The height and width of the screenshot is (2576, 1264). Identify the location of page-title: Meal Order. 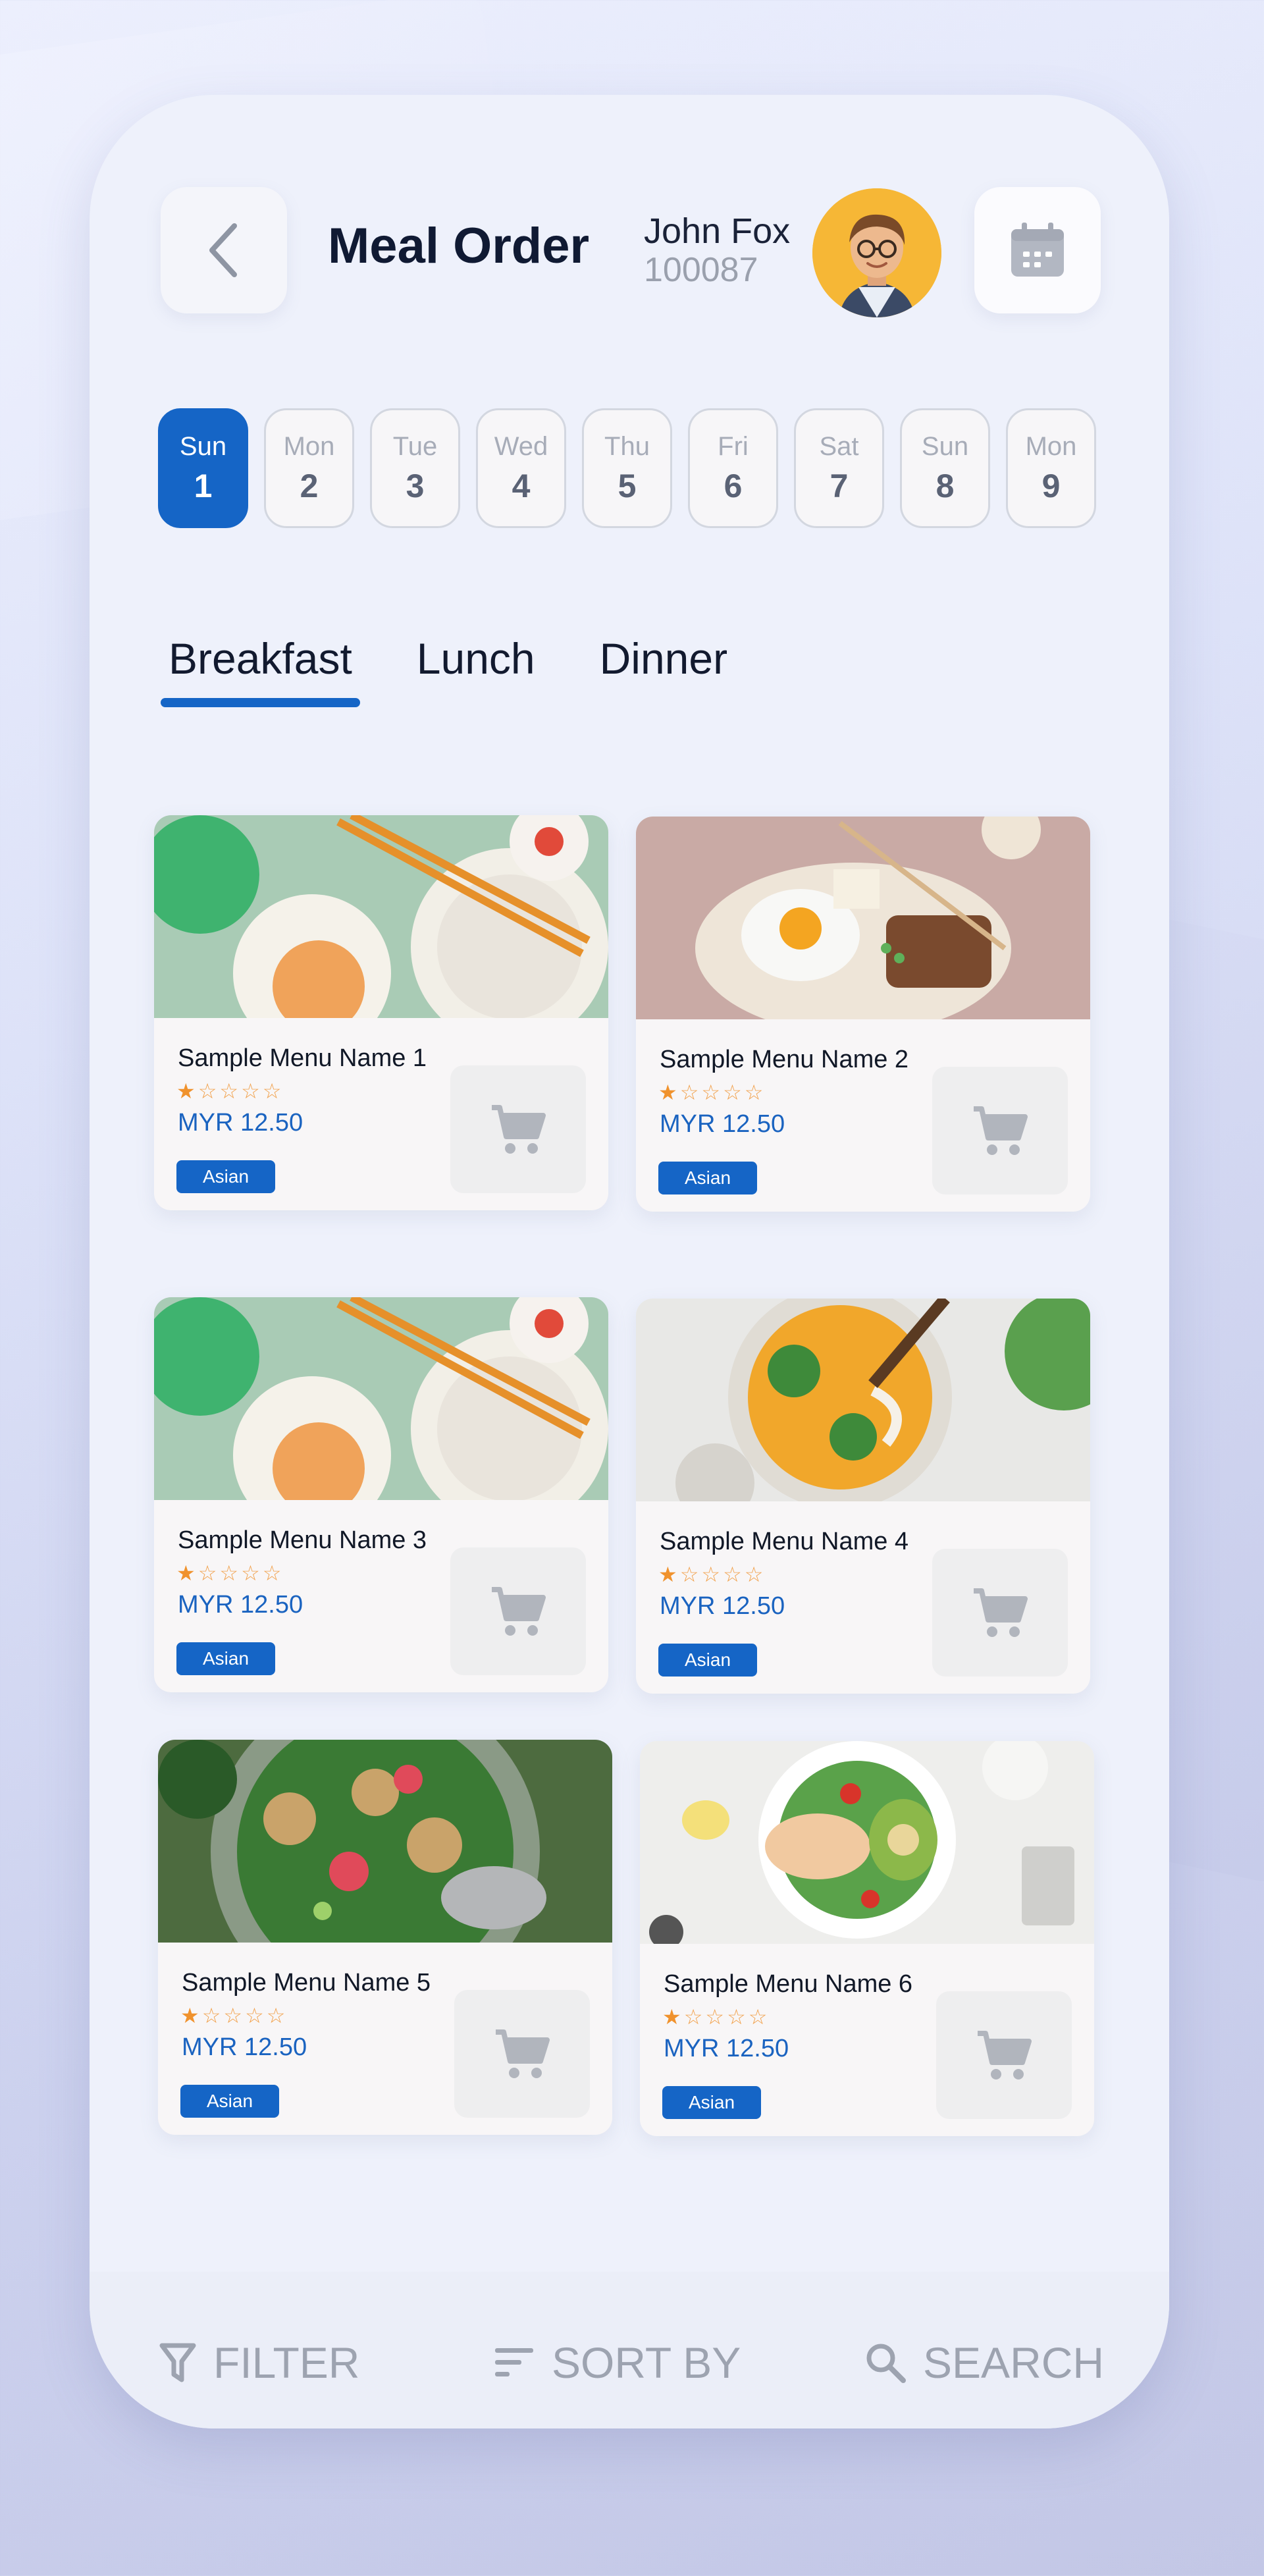
(459, 246).